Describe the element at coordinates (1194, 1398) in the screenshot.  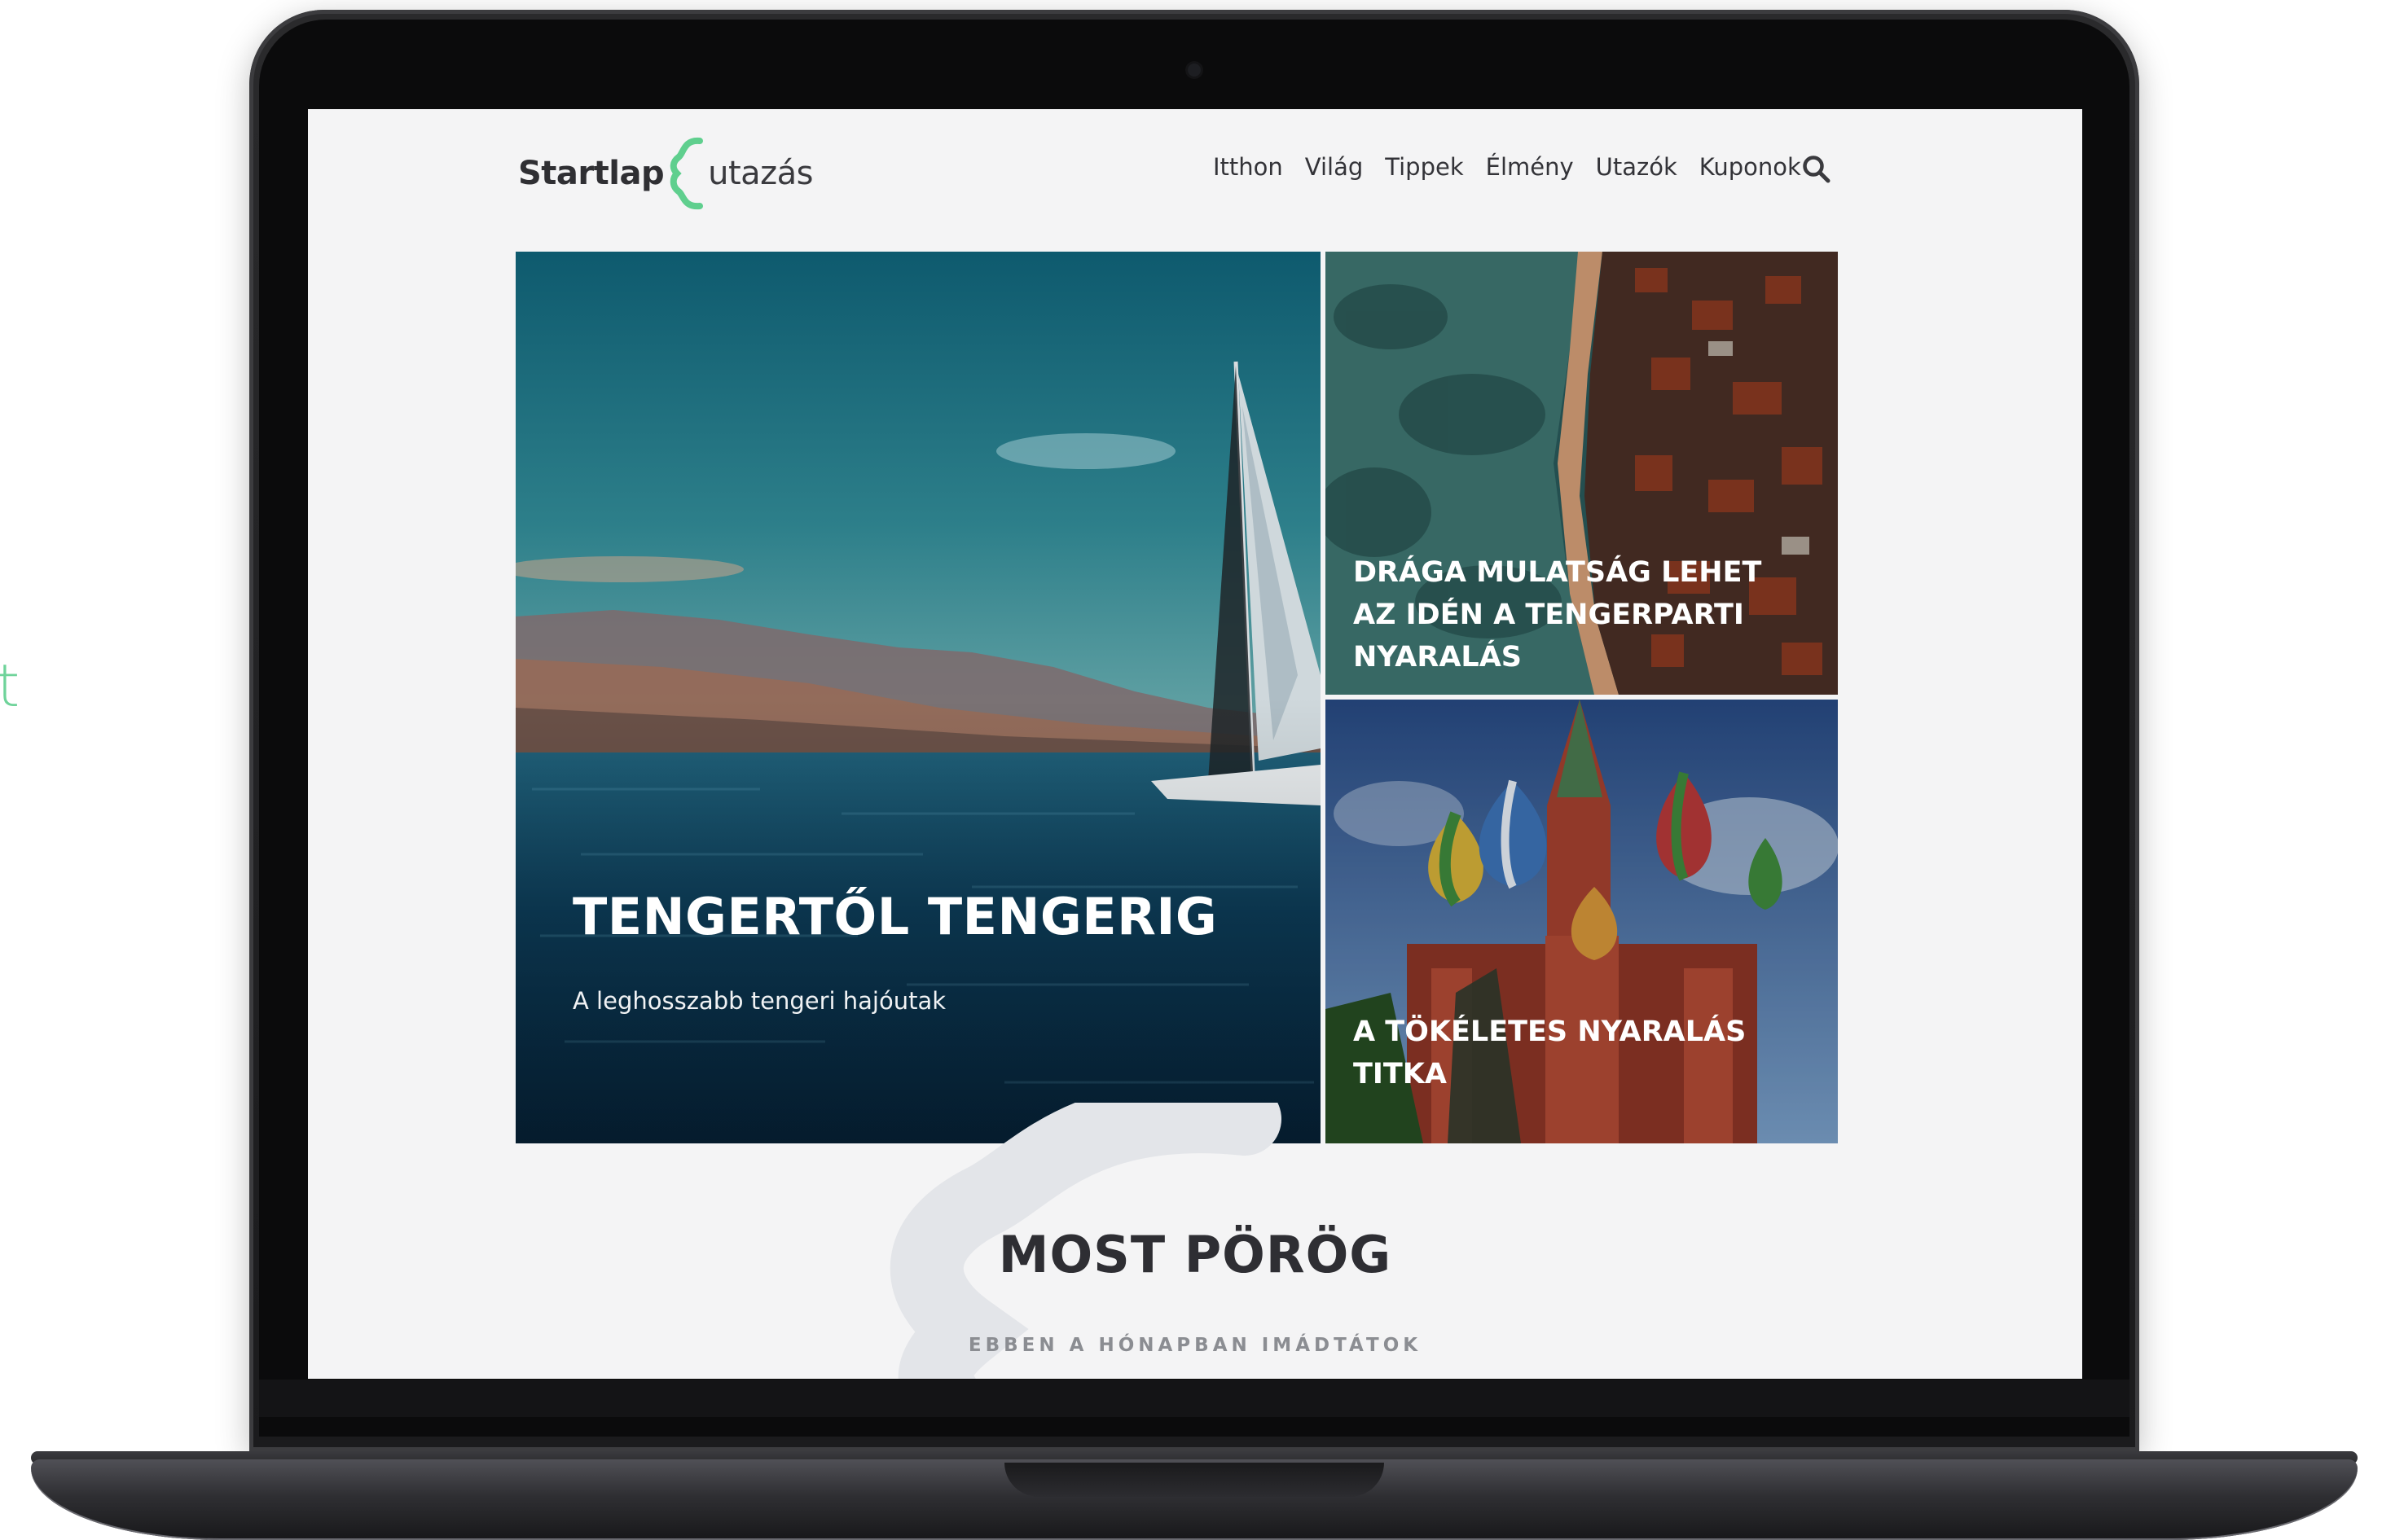
I see `laptop-bottom-bezel` at that location.